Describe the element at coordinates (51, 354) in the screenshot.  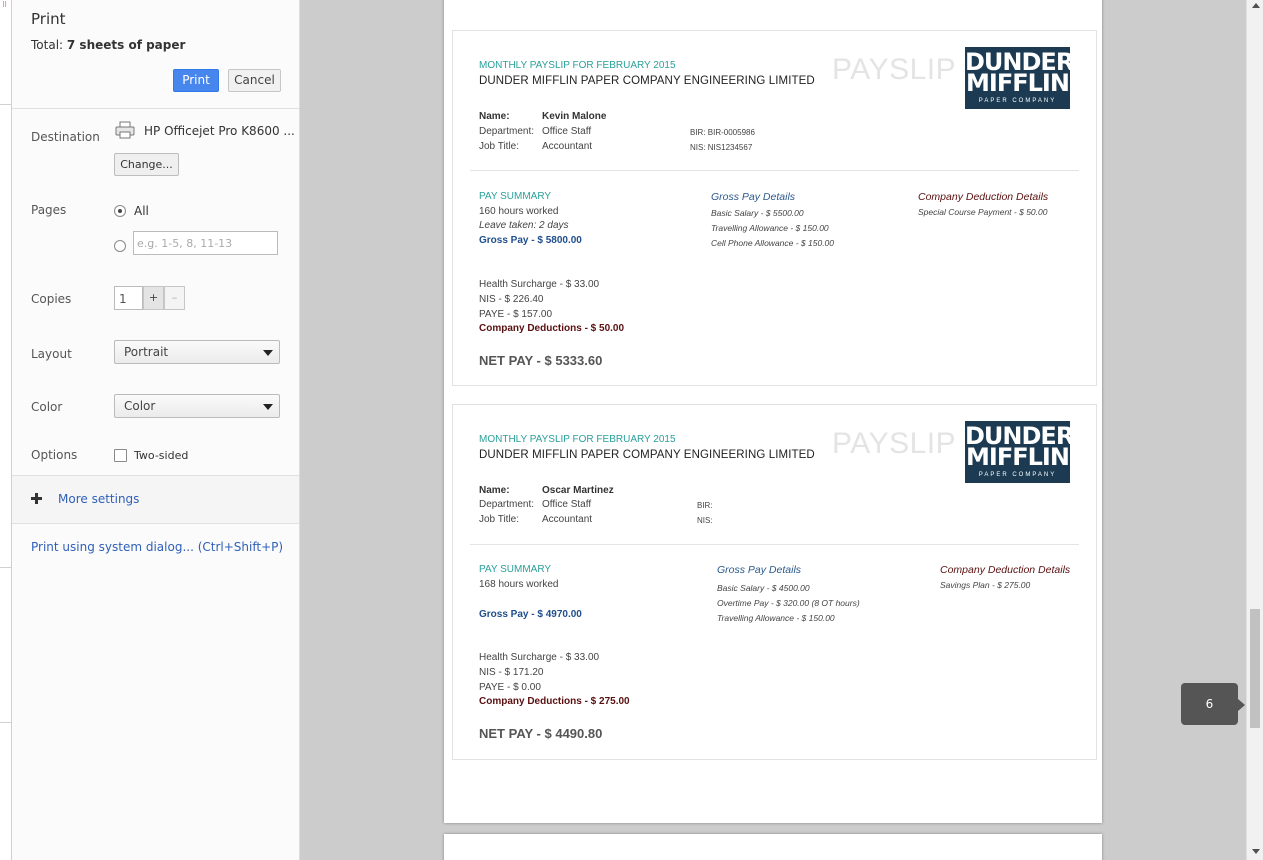
I see `layout-label: Layout` at that location.